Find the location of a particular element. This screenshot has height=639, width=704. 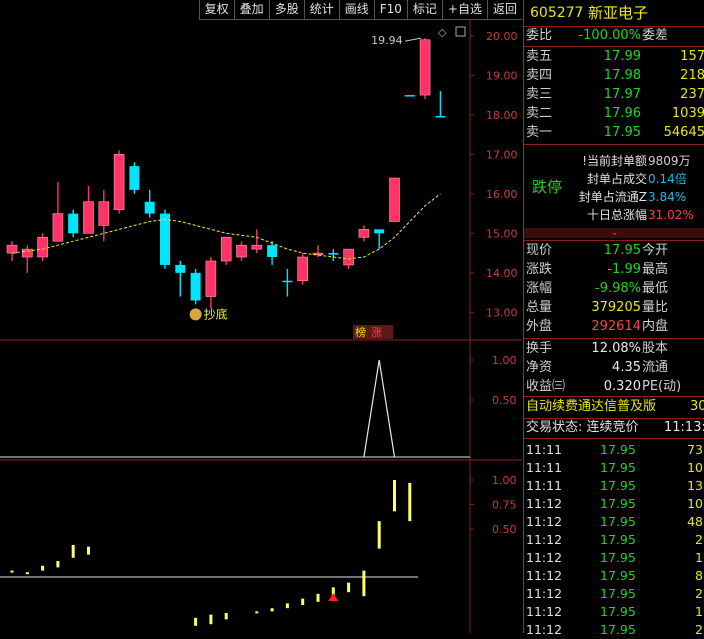

tick-volume: 13 is located at coordinates (695, 485).